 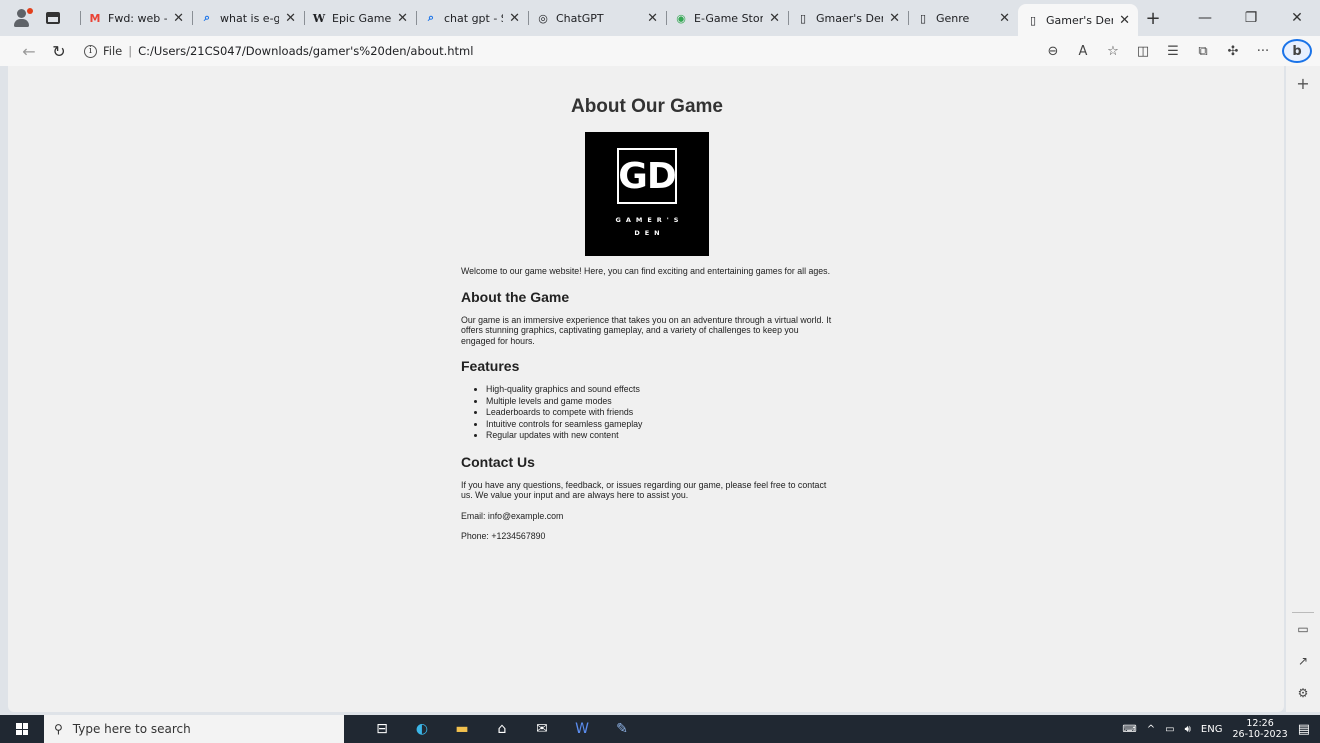 I want to click on chatgpt-icon: ◎, so click(x=543, y=18).